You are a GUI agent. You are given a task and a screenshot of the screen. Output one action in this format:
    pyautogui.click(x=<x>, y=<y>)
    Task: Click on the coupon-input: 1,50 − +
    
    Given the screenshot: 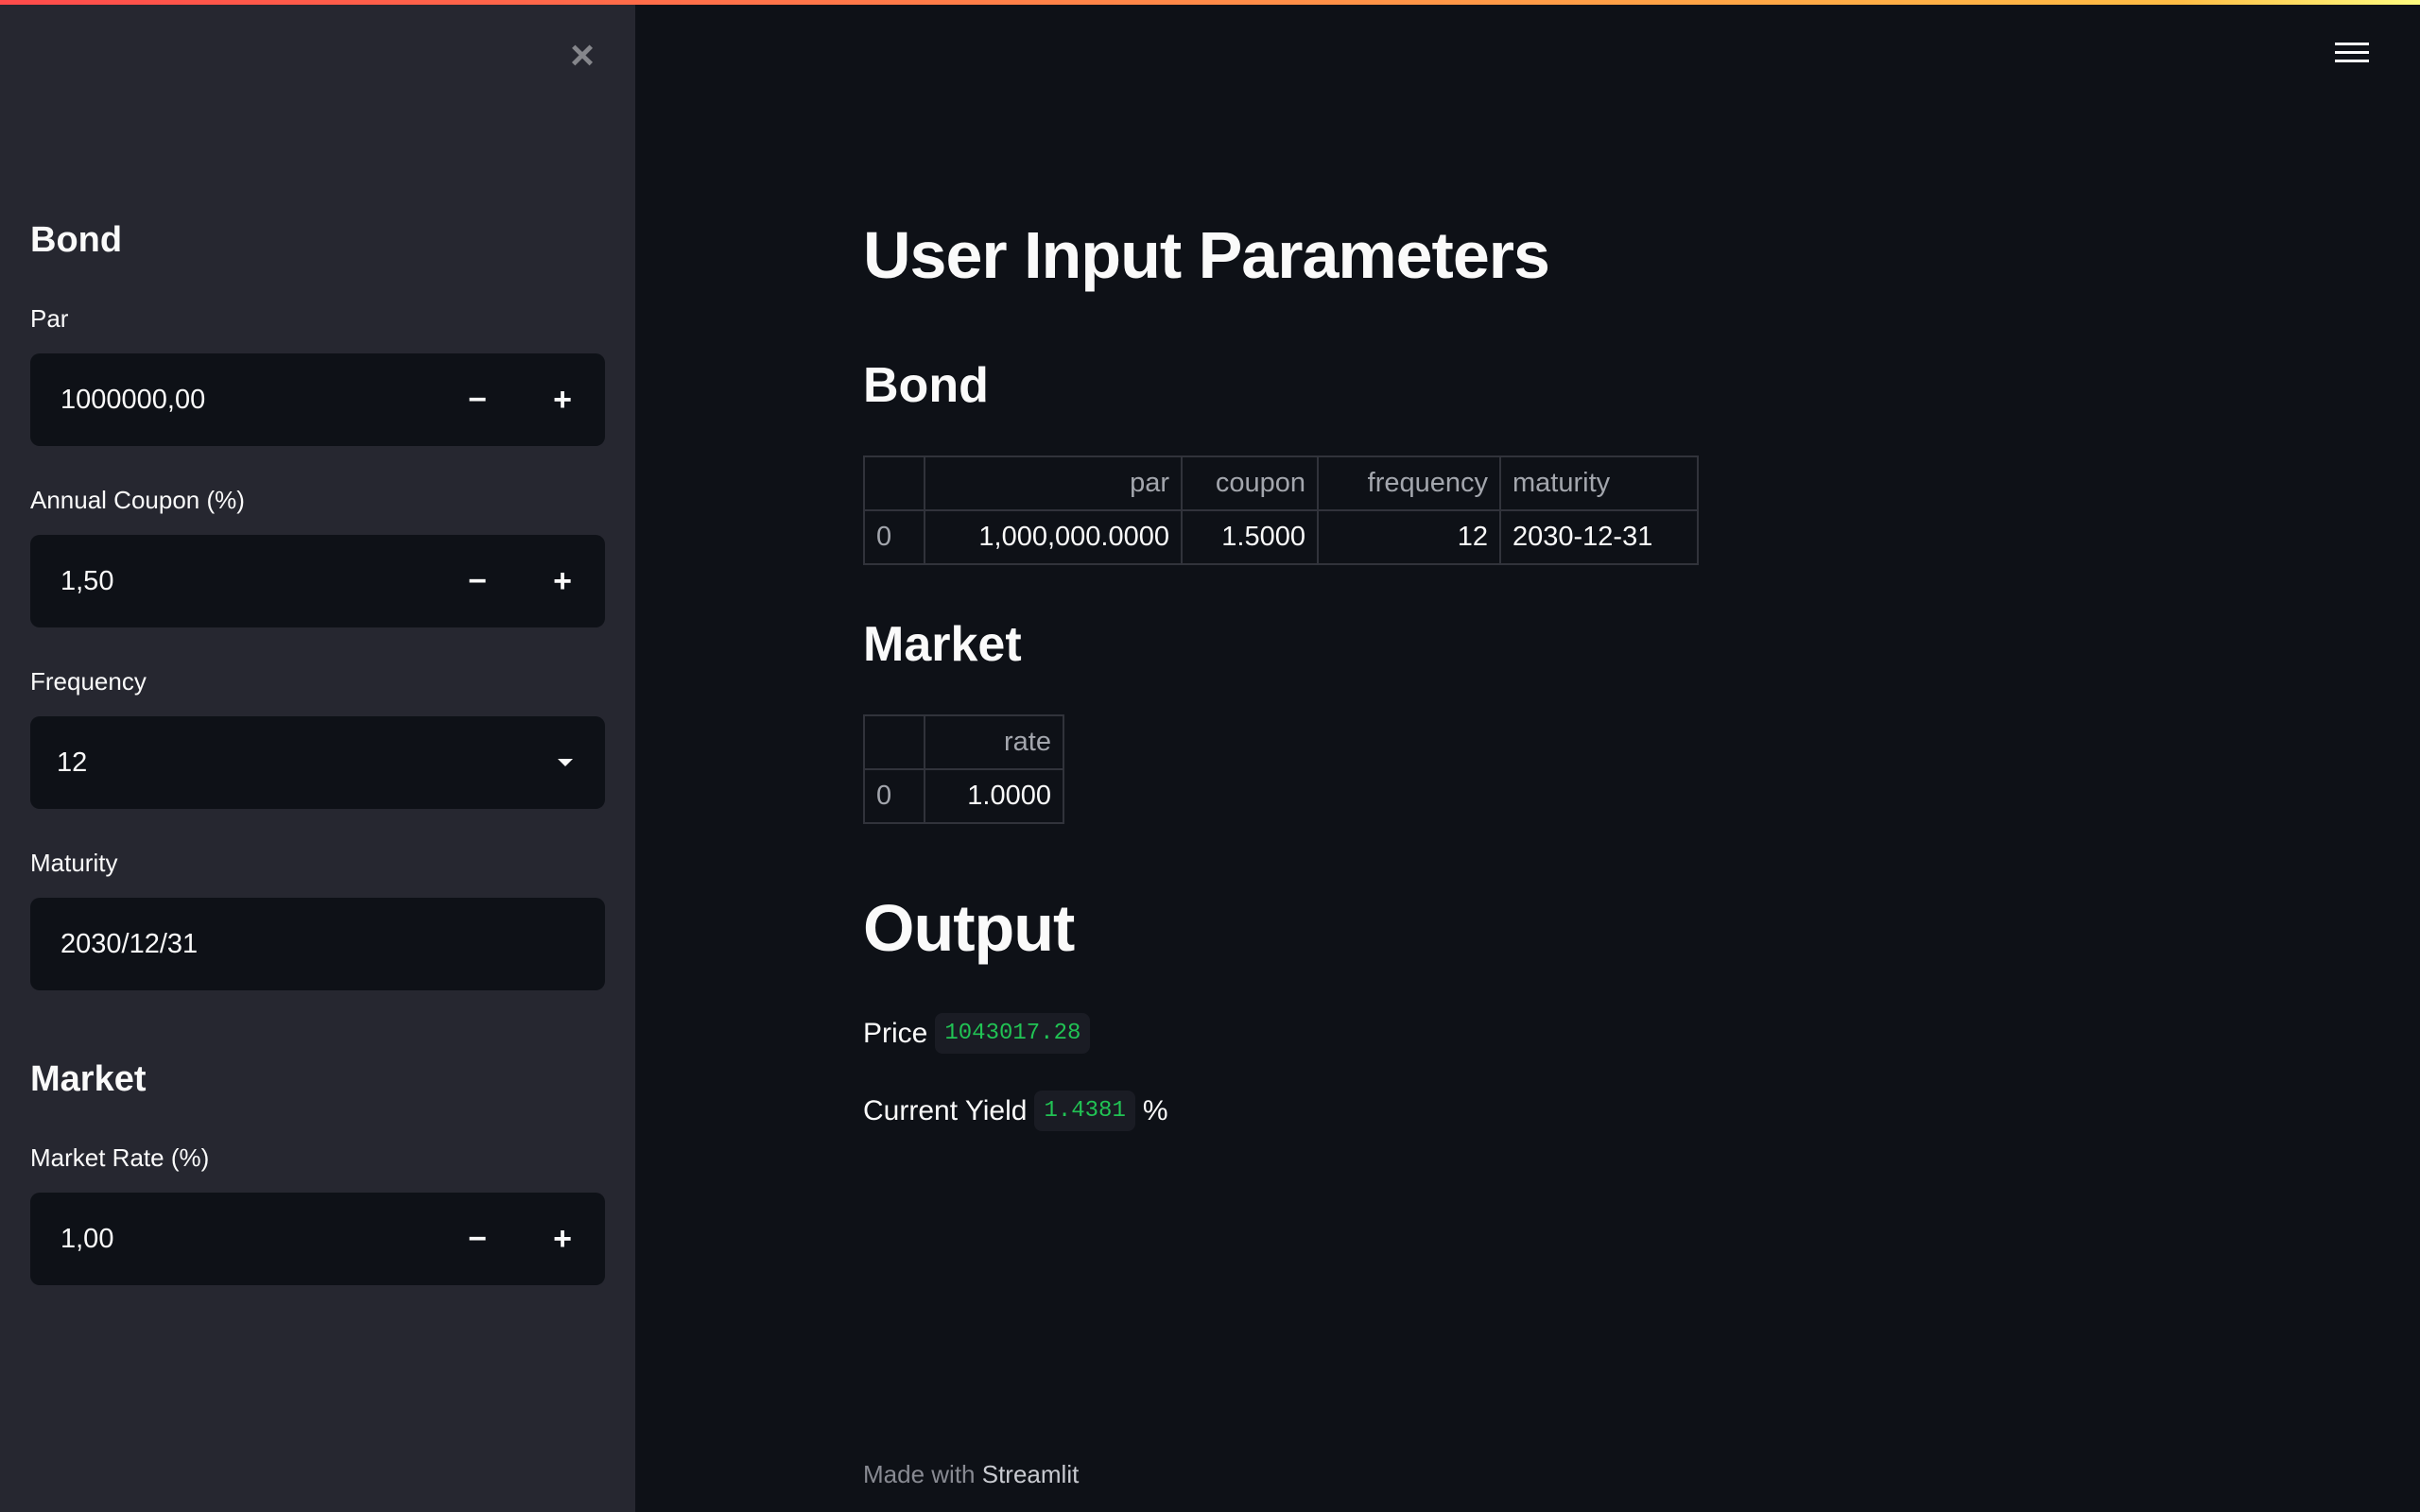 What is the action you would take?
    pyautogui.click(x=318, y=581)
    